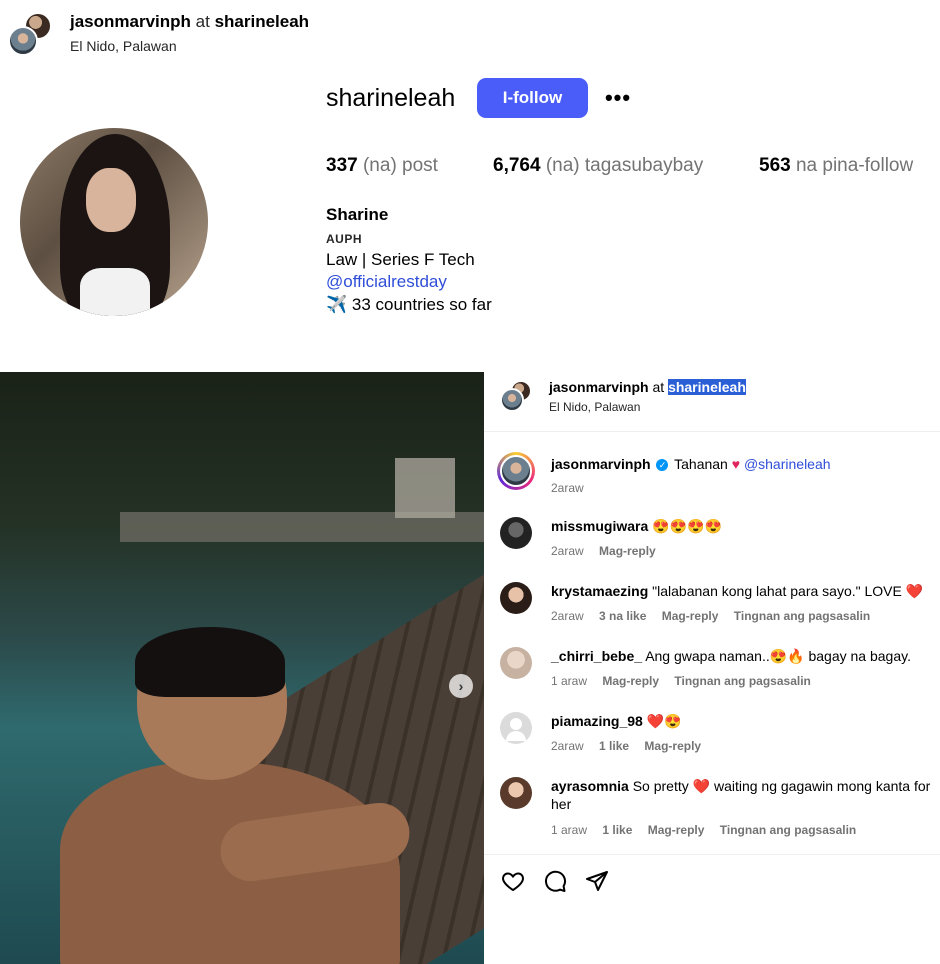 This screenshot has width=940, height=964. Describe the element at coordinates (854, 165) in the screenshot. I see `following-label: na pina-follow` at that location.